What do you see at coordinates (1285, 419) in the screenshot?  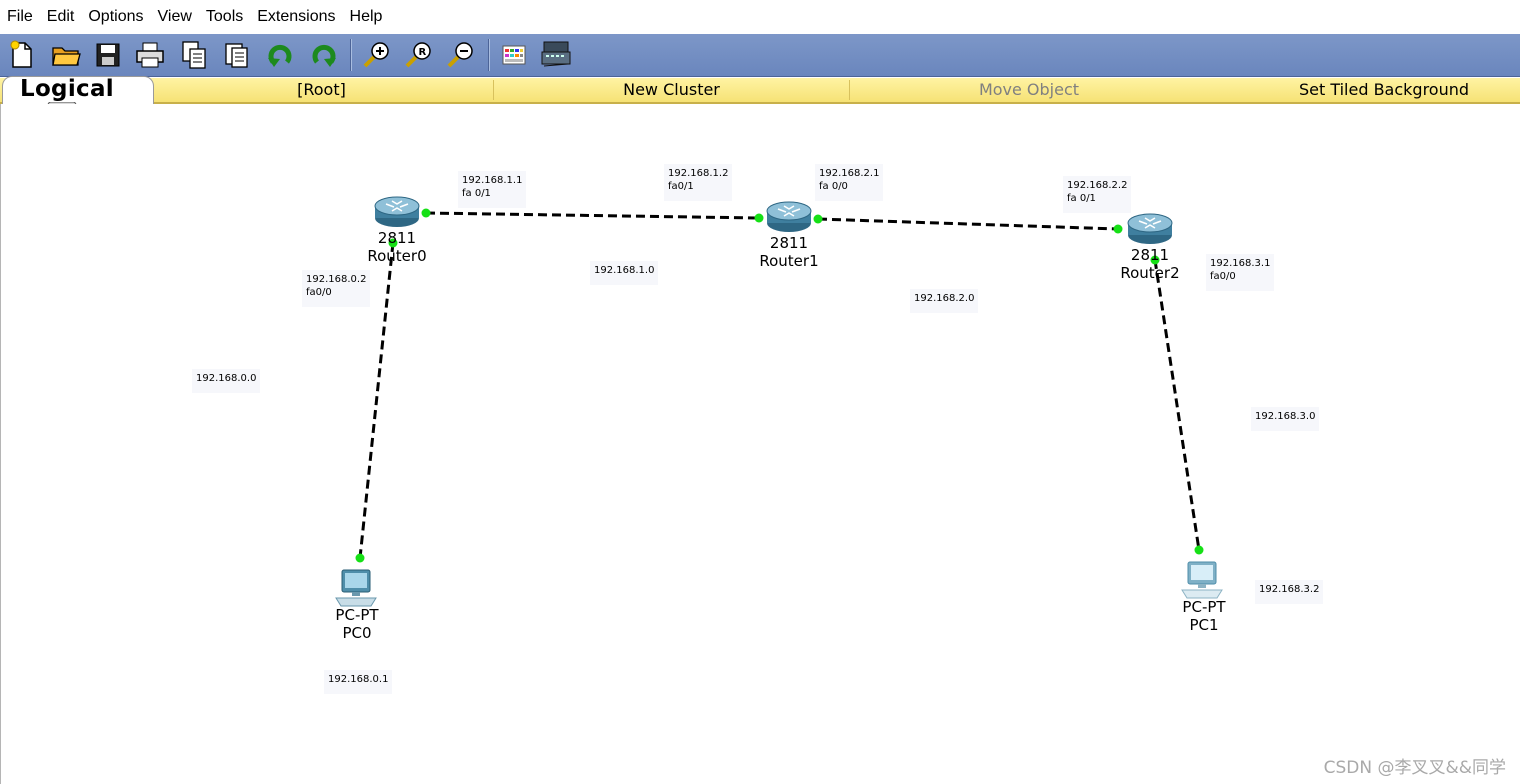 I see `note-network-3: 192.168.3.0` at bounding box center [1285, 419].